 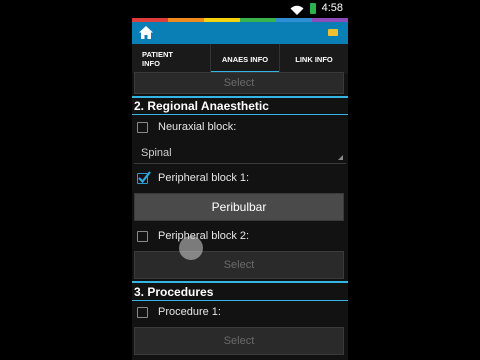 What do you see at coordinates (332, 8) in the screenshot?
I see `status-time: 4:58` at bounding box center [332, 8].